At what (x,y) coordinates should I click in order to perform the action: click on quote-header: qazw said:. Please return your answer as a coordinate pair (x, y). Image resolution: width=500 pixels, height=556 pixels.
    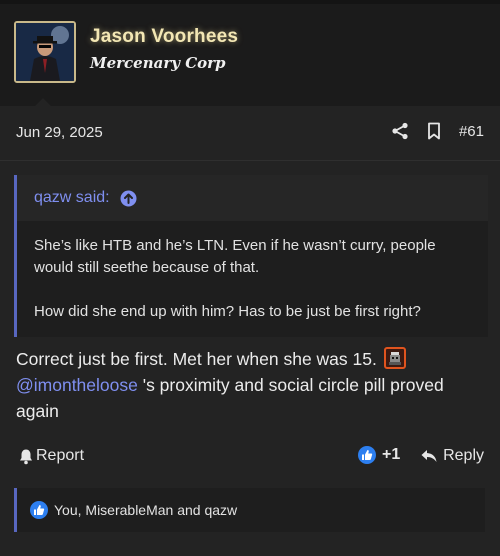
    Looking at the image, I should click on (252, 198).